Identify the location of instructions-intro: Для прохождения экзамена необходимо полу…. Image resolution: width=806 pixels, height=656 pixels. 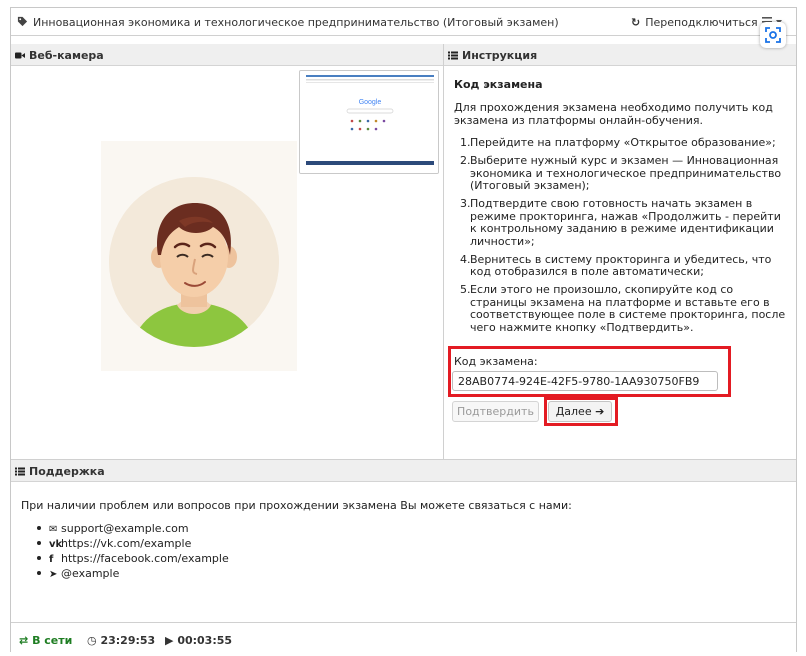
(613, 114).